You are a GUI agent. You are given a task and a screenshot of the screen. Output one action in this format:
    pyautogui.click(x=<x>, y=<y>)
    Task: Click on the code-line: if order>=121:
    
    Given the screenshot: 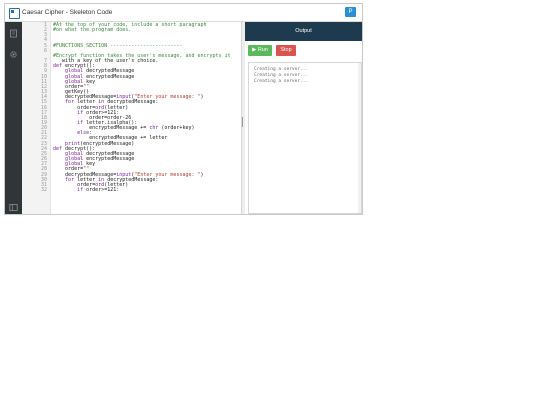 What is the action you would take?
    pyautogui.click(x=142, y=190)
    